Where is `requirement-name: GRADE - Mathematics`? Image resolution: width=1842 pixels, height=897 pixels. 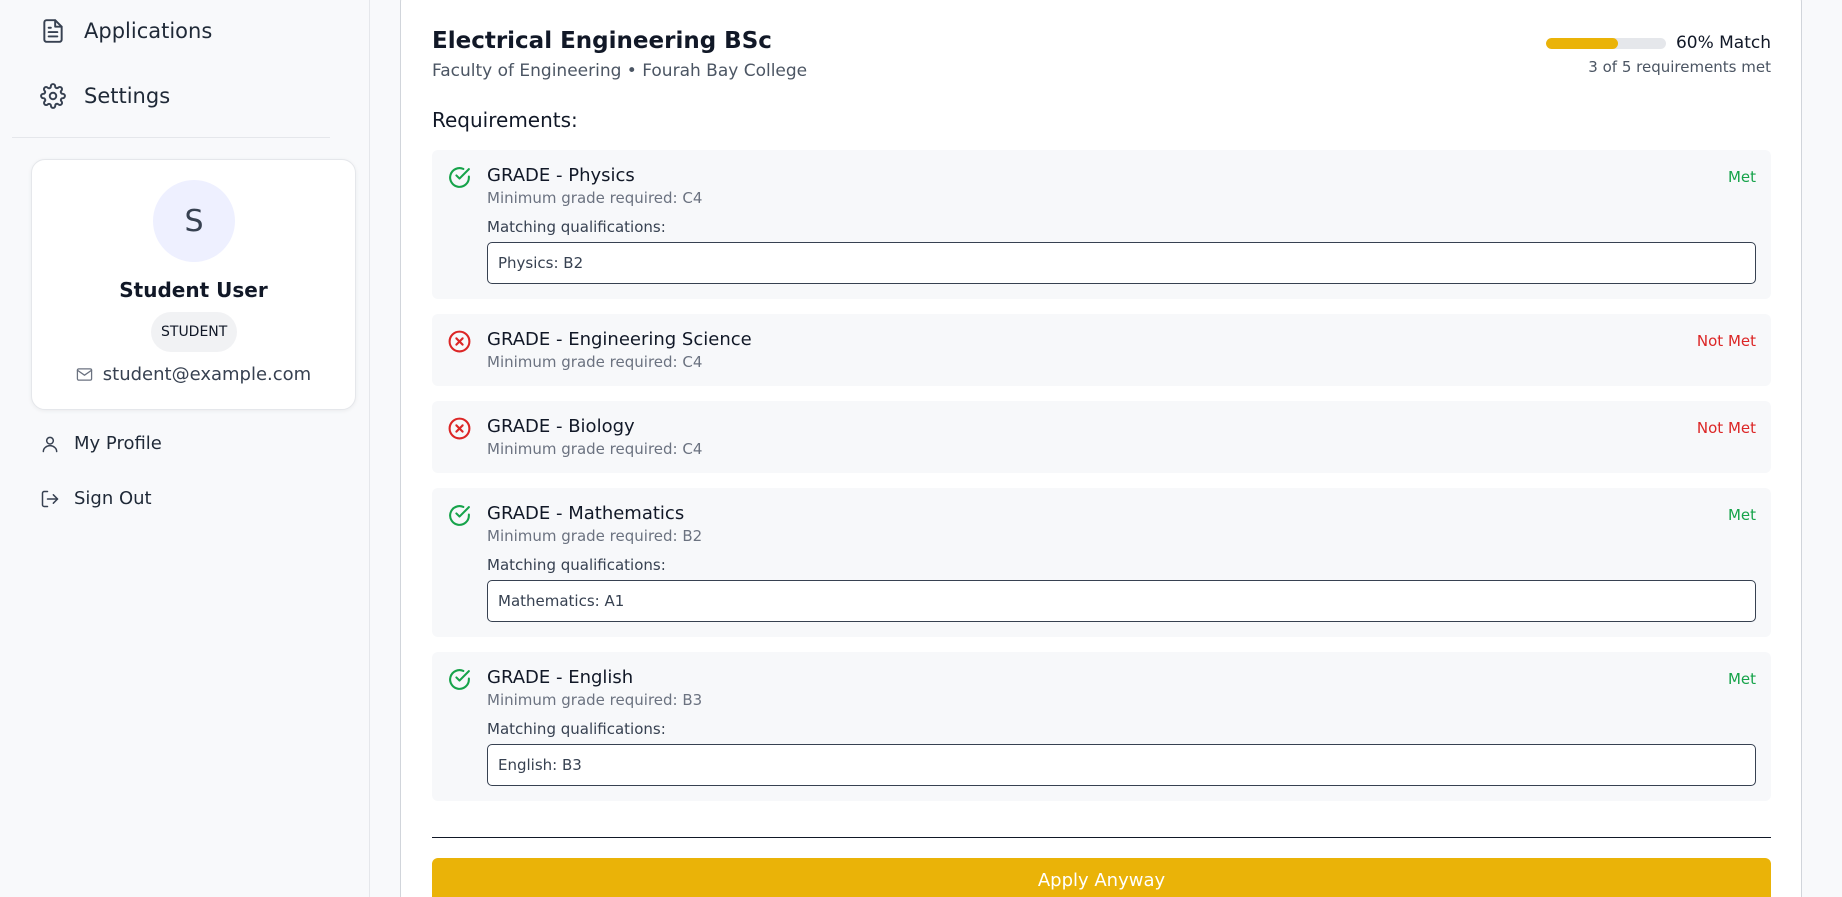
requirement-name: GRADE - Mathematics is located at coordinates (586, 513).